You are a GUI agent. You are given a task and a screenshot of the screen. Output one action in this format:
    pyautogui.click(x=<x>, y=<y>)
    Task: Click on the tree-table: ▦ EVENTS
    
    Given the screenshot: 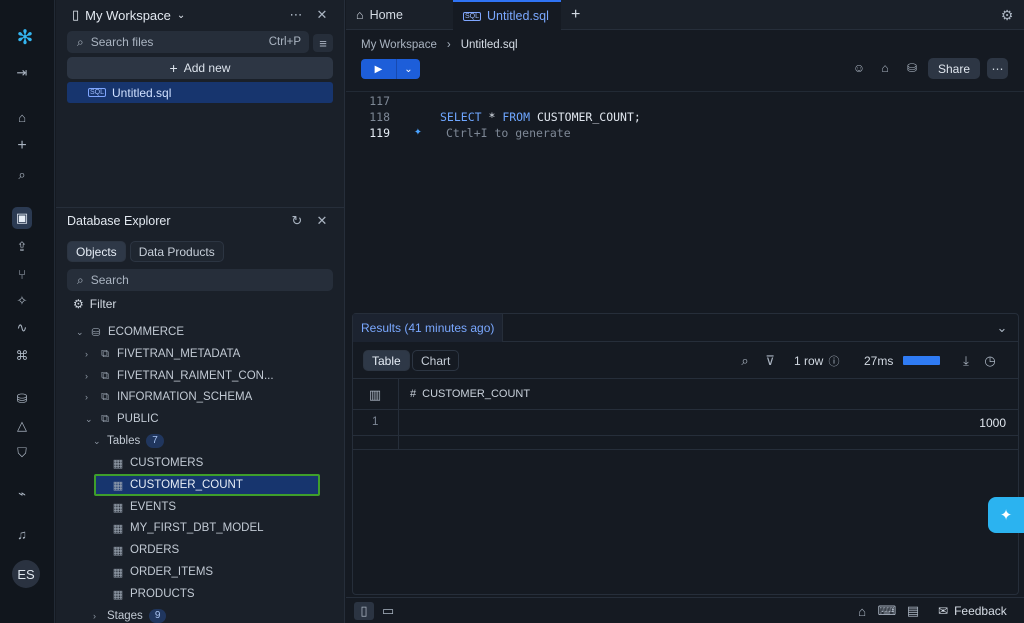 What is the action you would take?
    pyautogui.click(x=144, y=507)
    